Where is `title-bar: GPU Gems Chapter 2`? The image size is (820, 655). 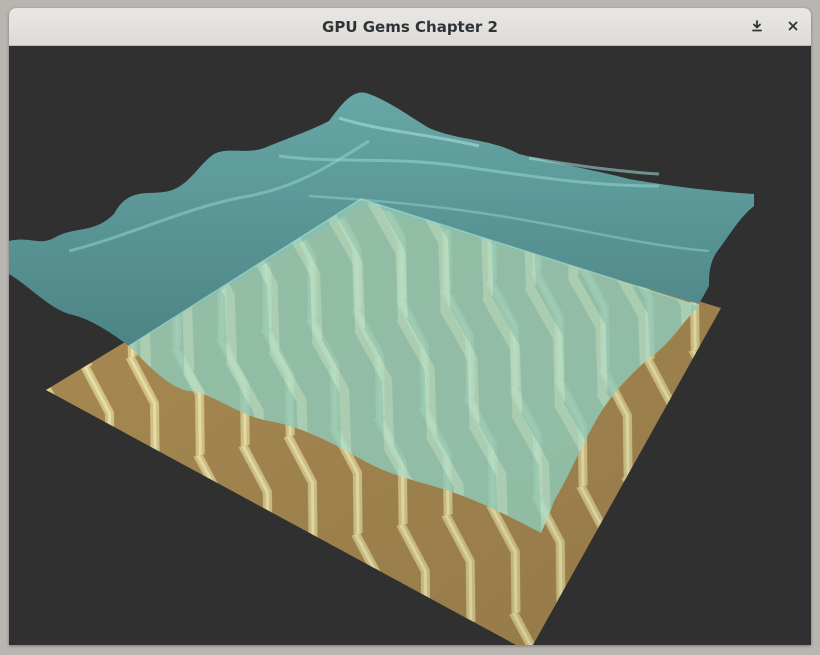
title-bar: GPU Gems Chapter 2 is located at coordinates (410, 27).